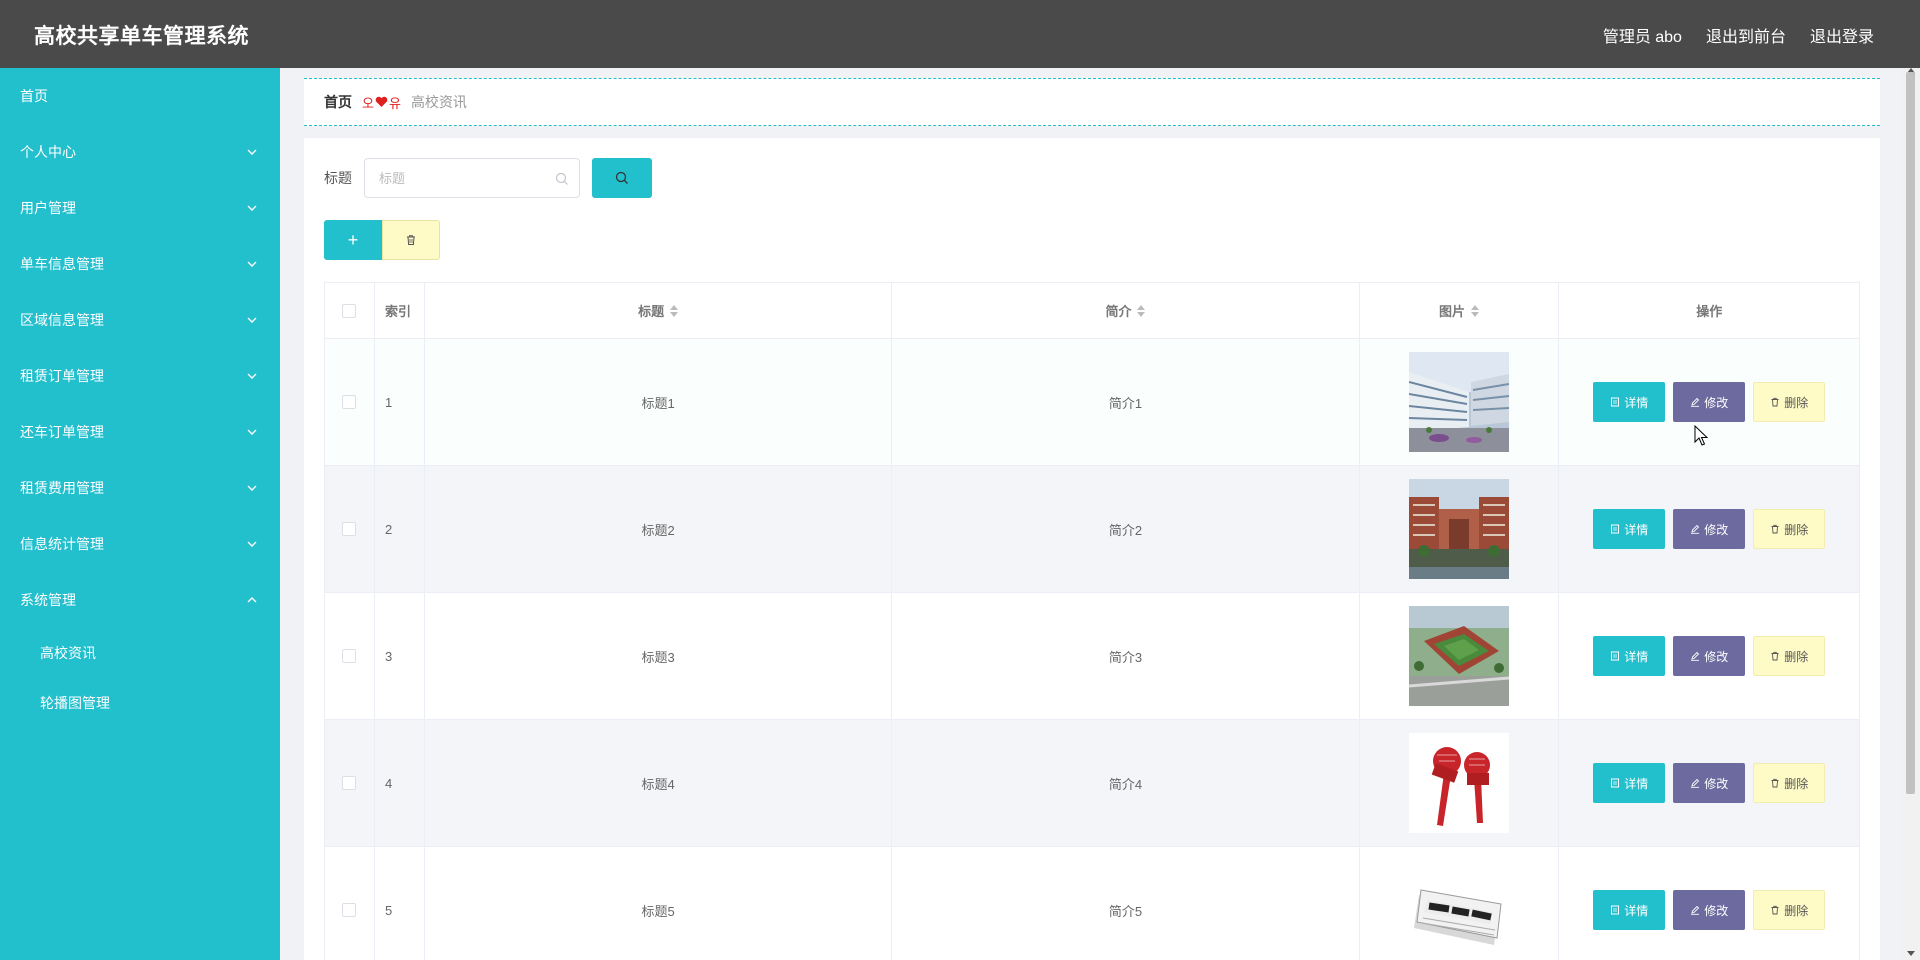 The width and height of the screenshot is (1920, 960). I want to click on add-button: +, so click(353, 240).